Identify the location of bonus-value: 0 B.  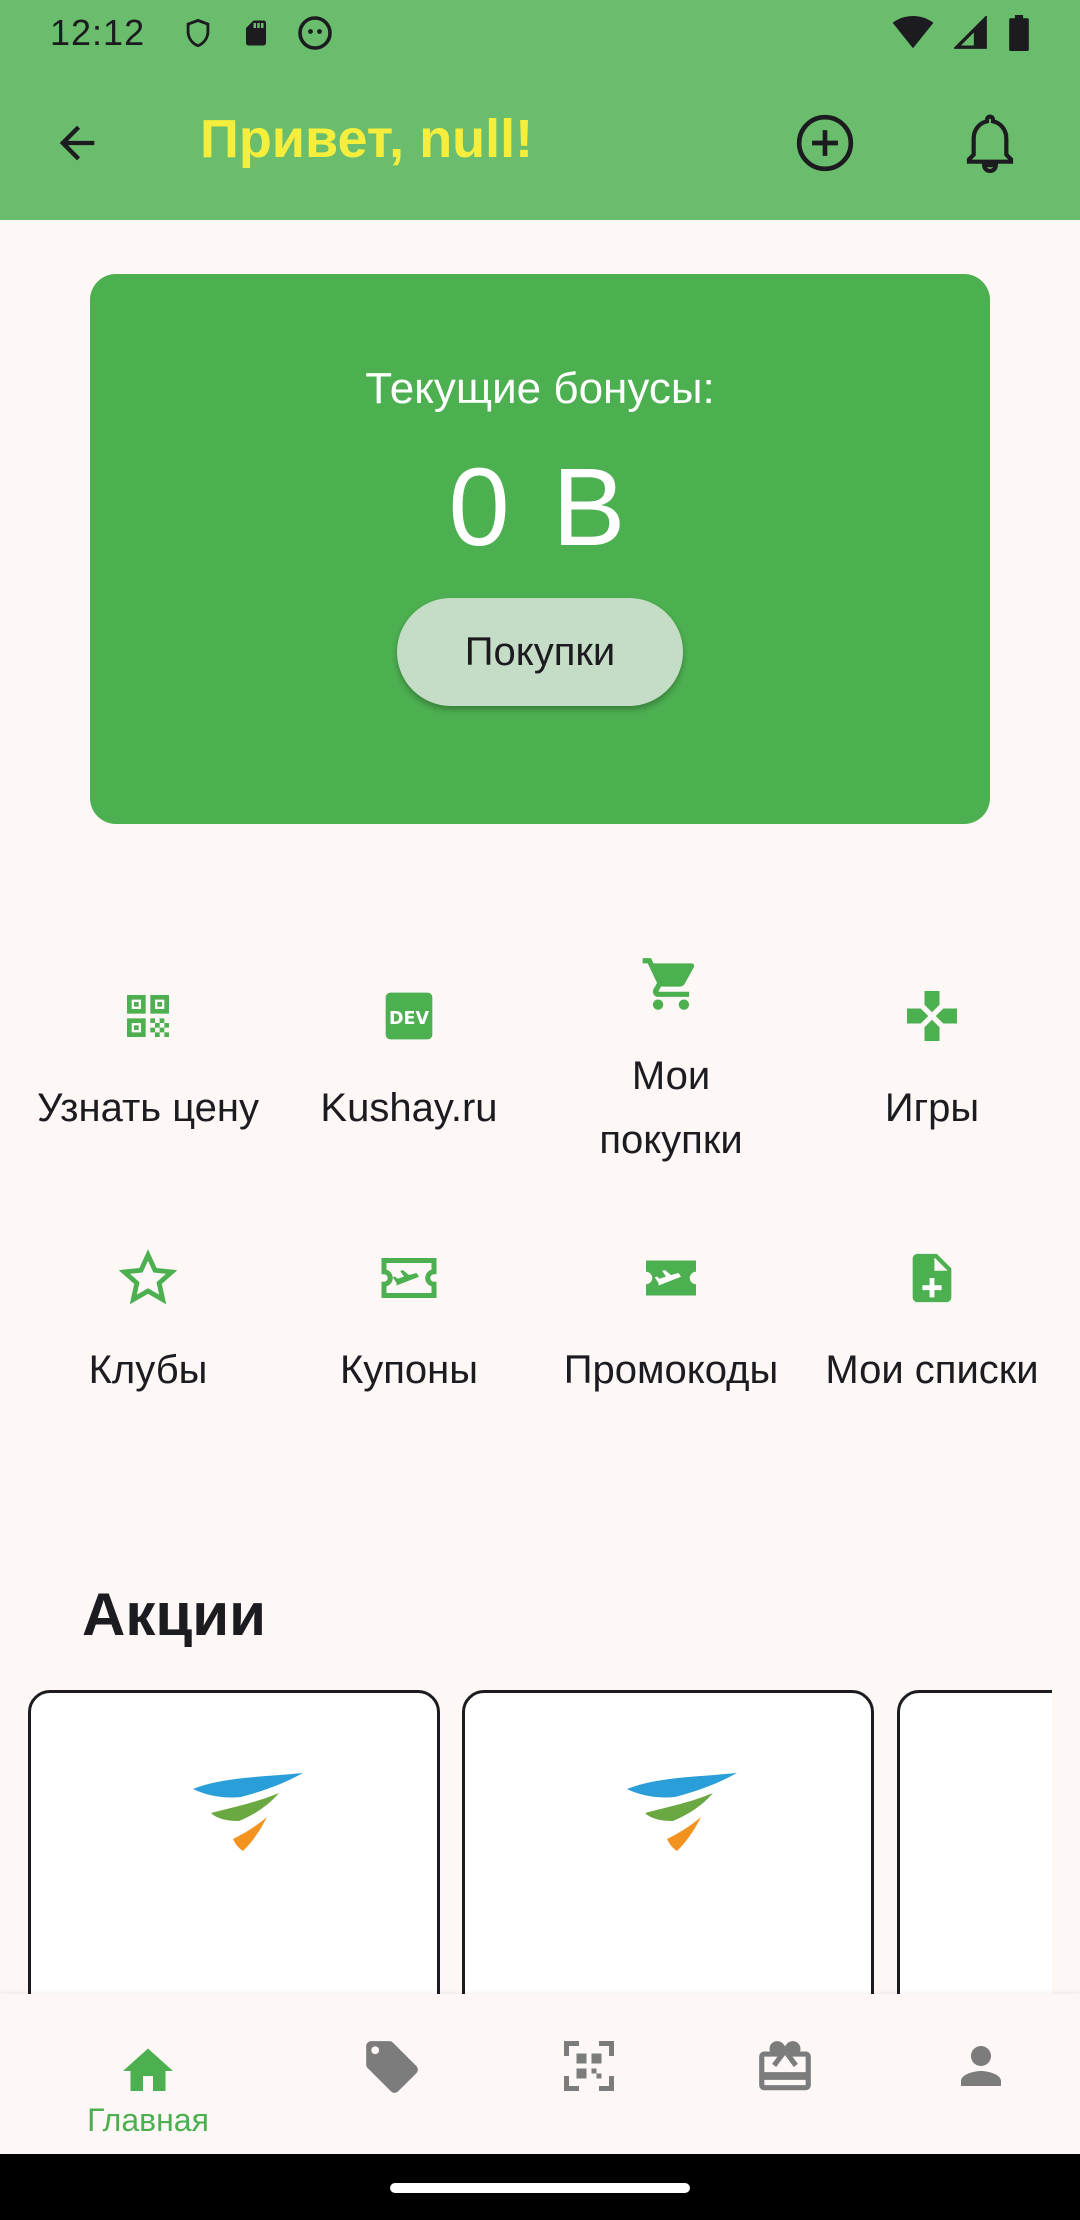
(540, 507).